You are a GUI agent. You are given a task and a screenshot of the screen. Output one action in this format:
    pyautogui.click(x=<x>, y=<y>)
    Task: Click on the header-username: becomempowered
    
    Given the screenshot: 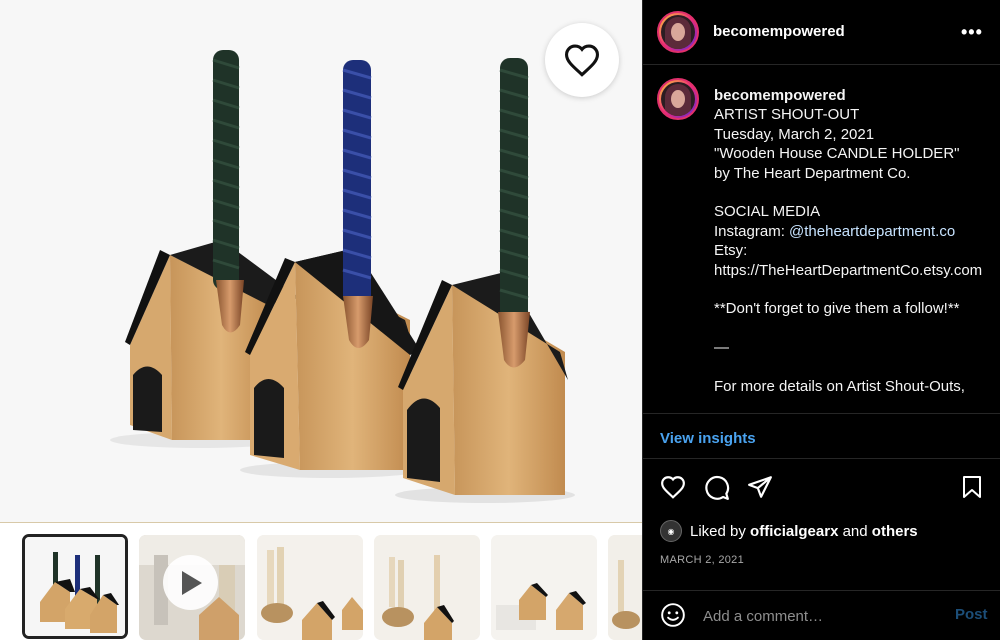 What is the action you would take?
    pyautogui.click(x=779, y=31)
    